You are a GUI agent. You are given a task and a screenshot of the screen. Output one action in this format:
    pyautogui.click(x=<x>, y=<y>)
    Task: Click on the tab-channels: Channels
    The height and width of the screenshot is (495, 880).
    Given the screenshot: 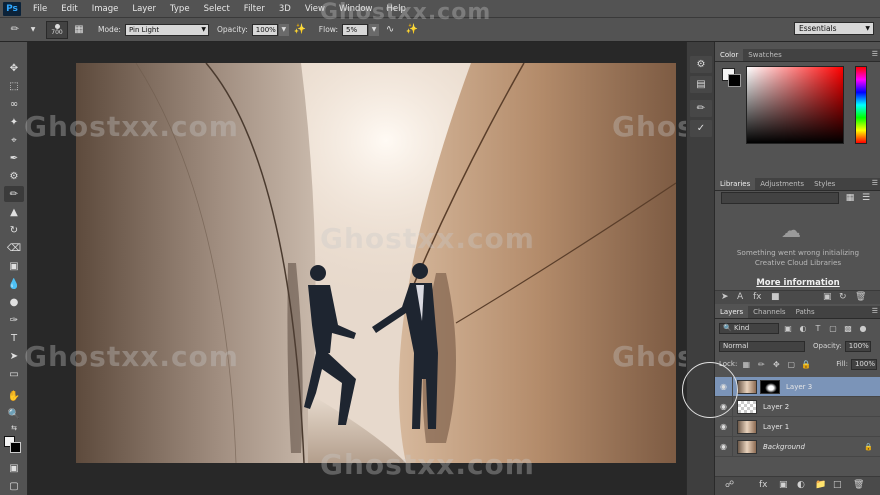 What is the action you would take?
    pyautogui.click(x=769, y=312)
    